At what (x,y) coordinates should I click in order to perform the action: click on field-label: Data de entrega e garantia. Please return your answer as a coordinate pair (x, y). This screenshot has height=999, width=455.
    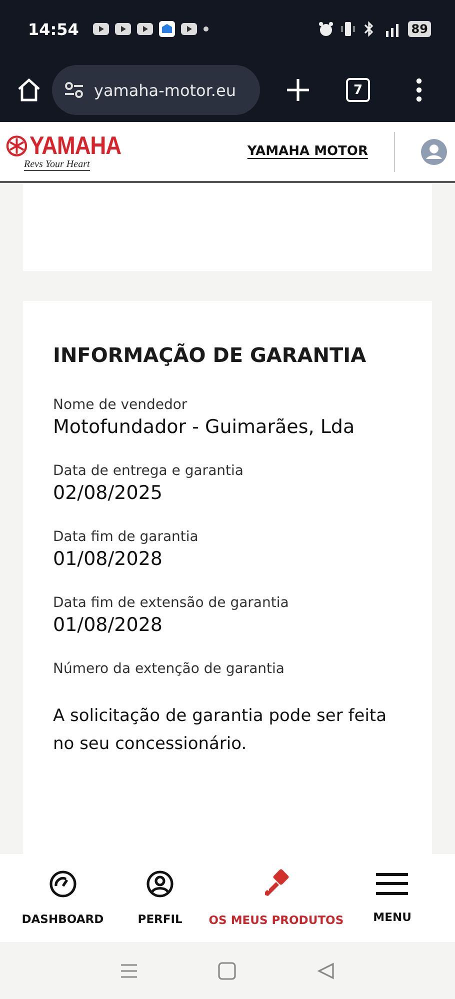
    Looking at the image, I should click on (148, 471).